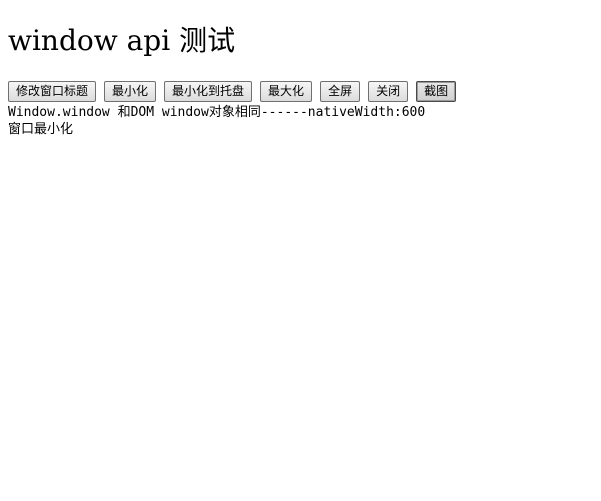 This screenshot has height=501, width=601. Describe the element at coordinates (208, 91) in the screenshot. I see `minimize-to-tray-button: 最小化到托盘` at that location.